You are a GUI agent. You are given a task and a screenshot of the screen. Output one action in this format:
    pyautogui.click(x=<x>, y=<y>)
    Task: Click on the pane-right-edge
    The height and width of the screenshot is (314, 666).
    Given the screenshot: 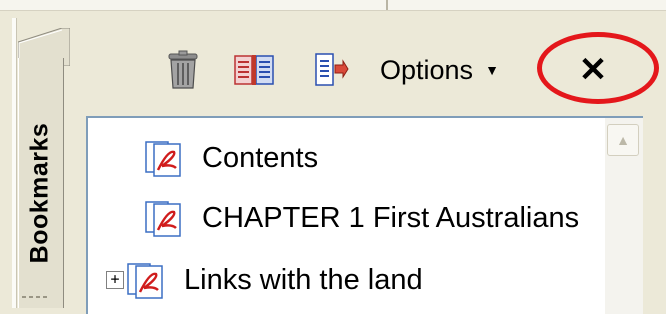 What is the action you would take?
    pyautogui.click(x=654, y=212)
    